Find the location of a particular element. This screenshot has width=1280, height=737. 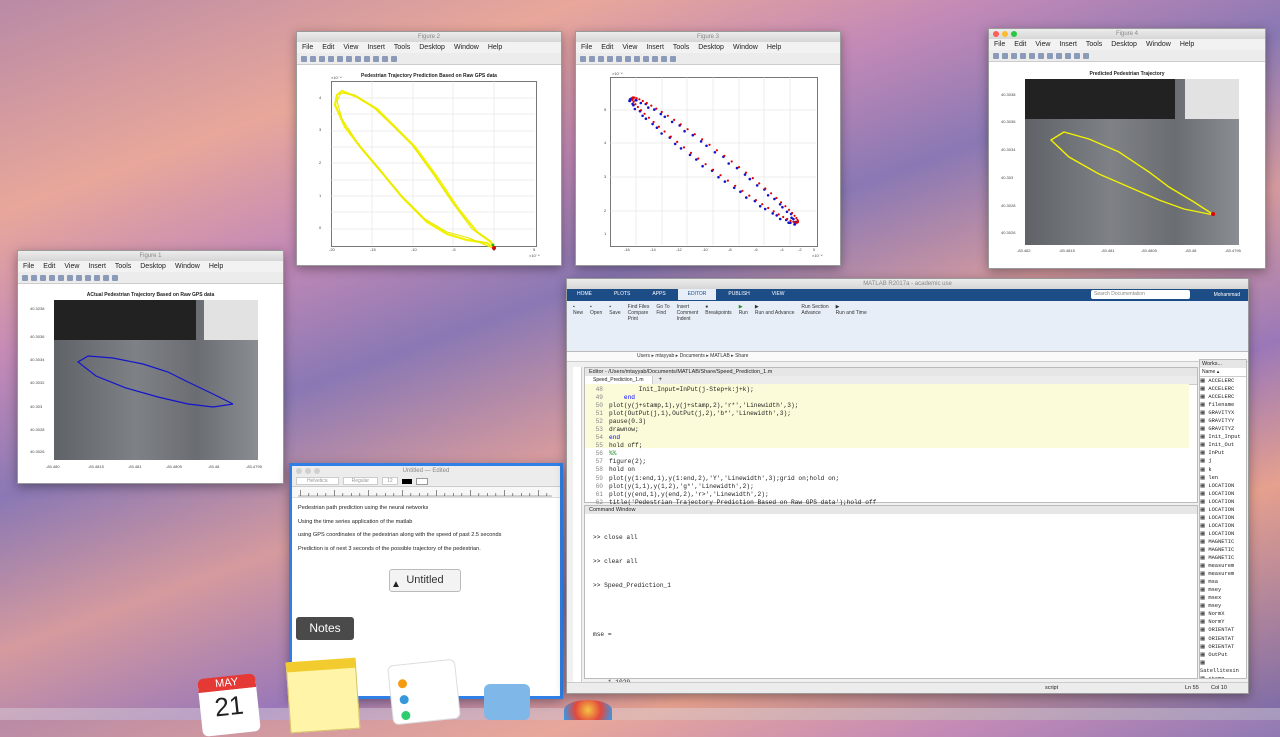

minimize-icon is located at coordinates (308, 471).